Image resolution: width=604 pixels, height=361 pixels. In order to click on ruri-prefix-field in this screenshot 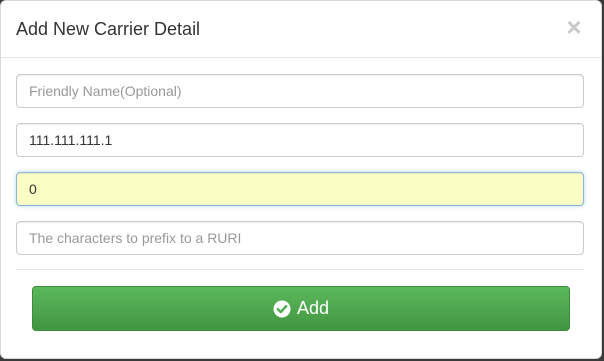, I will do `click(300, 238)`.